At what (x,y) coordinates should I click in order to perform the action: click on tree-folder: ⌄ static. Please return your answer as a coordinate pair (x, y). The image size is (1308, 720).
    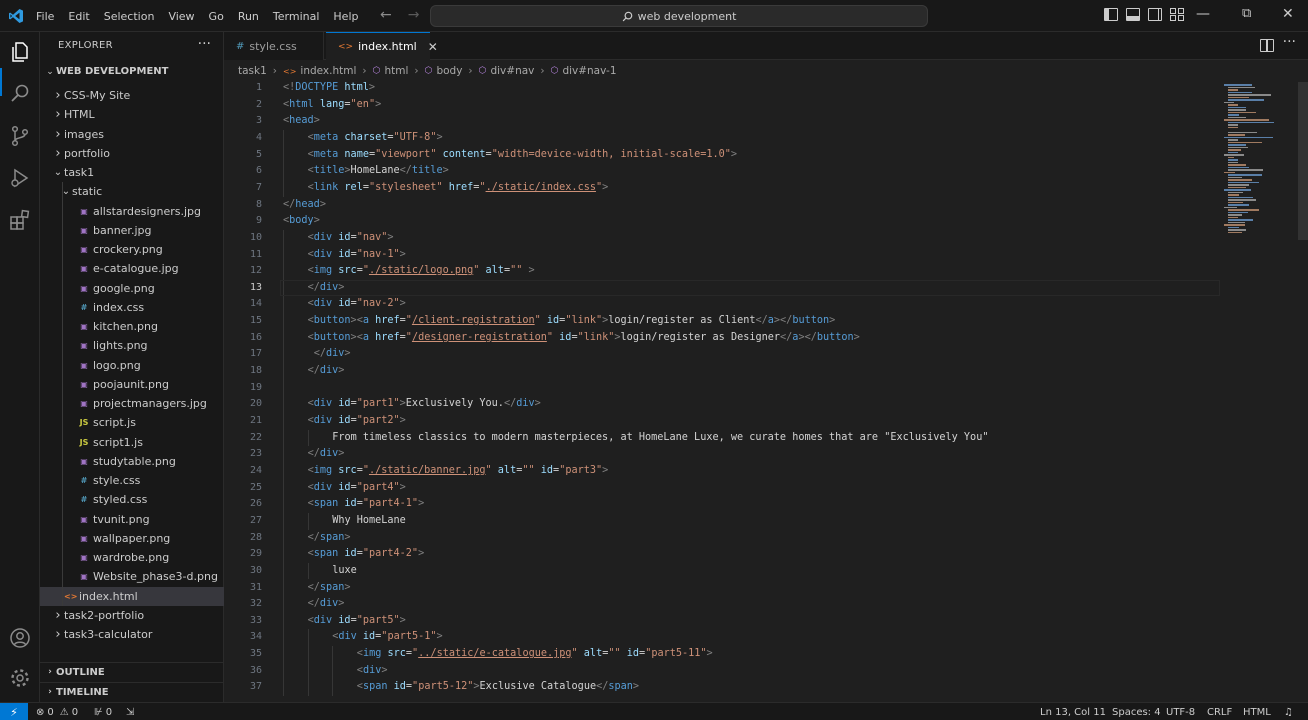
    Looking at the image, I should click on (132, 191).